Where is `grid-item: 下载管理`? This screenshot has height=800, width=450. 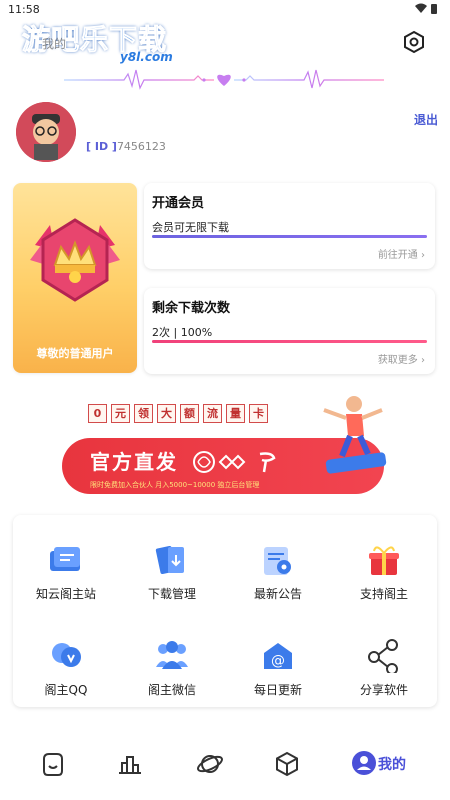
grid-item: 下载管理 is located at coordinates (172, 575).